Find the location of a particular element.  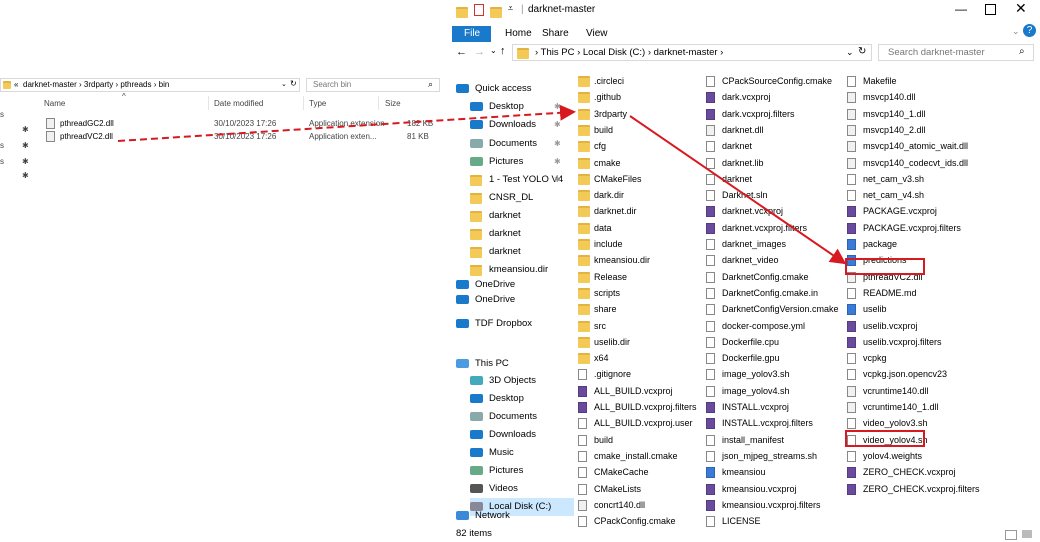

item-name: DarknetConfig.cmake.in is located at coordinates (770, 292).